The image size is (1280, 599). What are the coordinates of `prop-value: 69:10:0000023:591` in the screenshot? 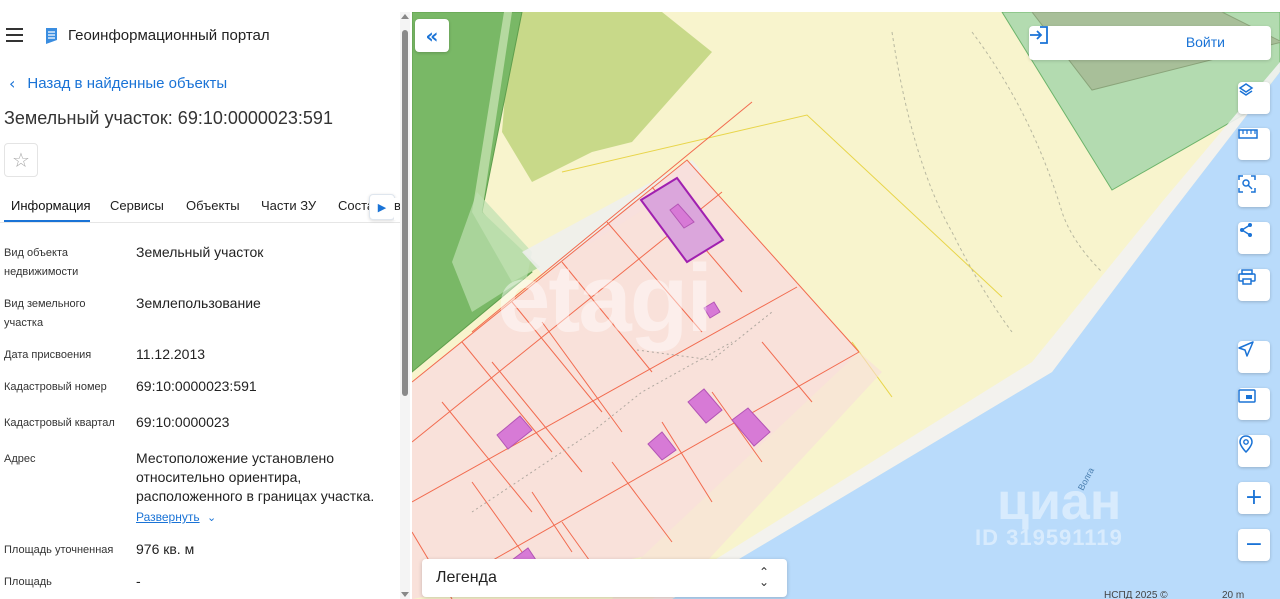 It's located at (196, 386).